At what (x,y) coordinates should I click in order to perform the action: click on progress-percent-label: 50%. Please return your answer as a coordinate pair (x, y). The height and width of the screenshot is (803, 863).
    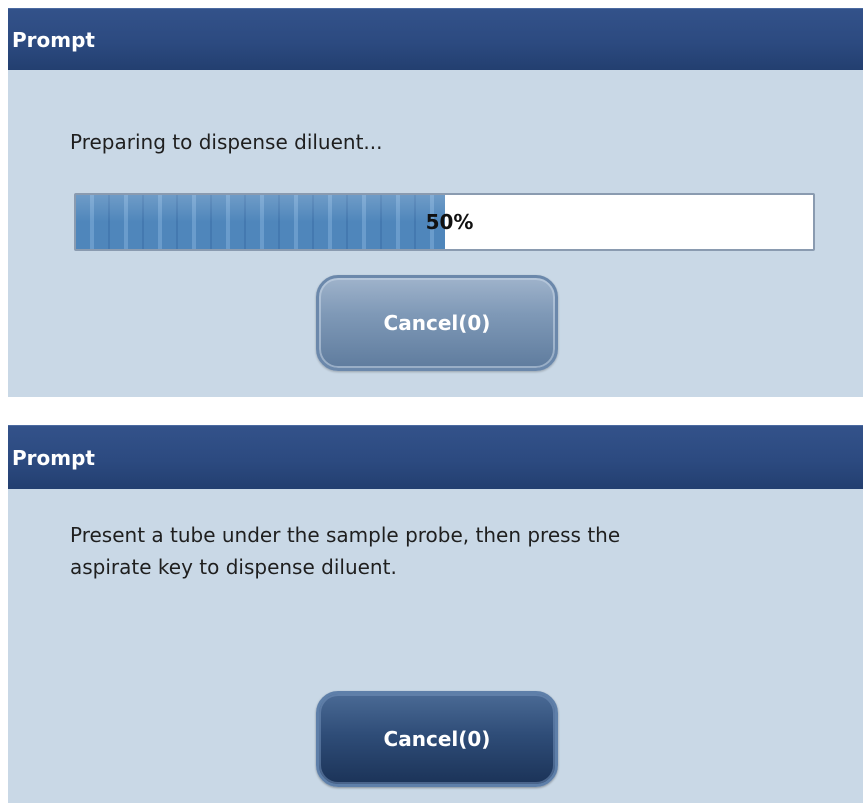
    Looking at the image, I should click on (449, 222).